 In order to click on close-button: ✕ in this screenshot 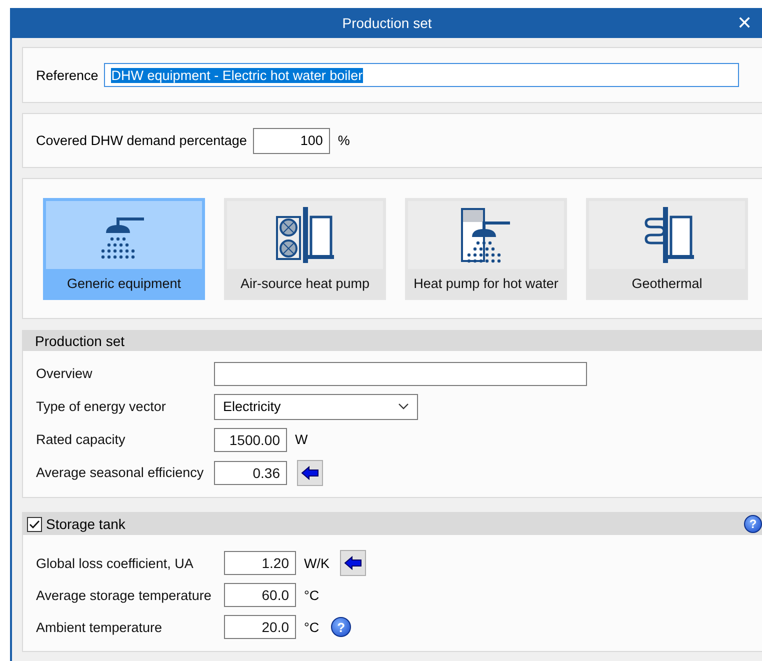, I will do `click(744, 23)`.